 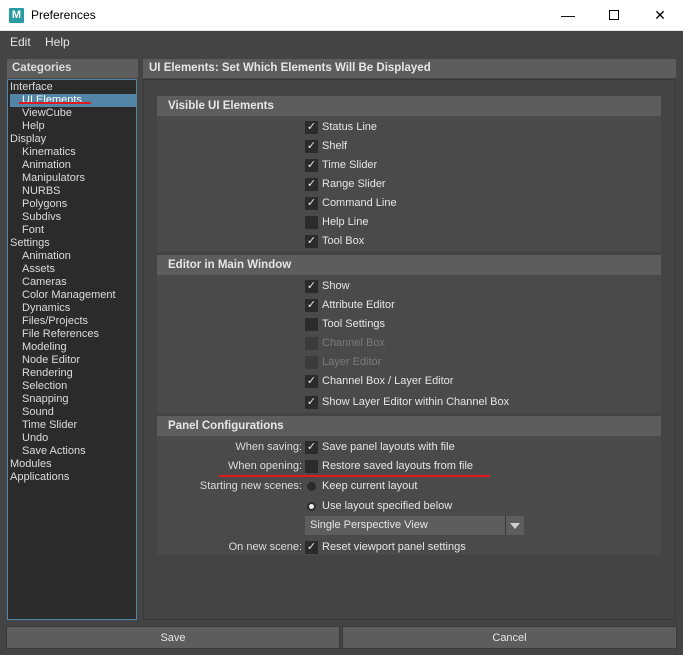 What do you see at coordinates (30, 243) in the screenshot?
I see `category-item: Settings` at bounding box center [30, 243].